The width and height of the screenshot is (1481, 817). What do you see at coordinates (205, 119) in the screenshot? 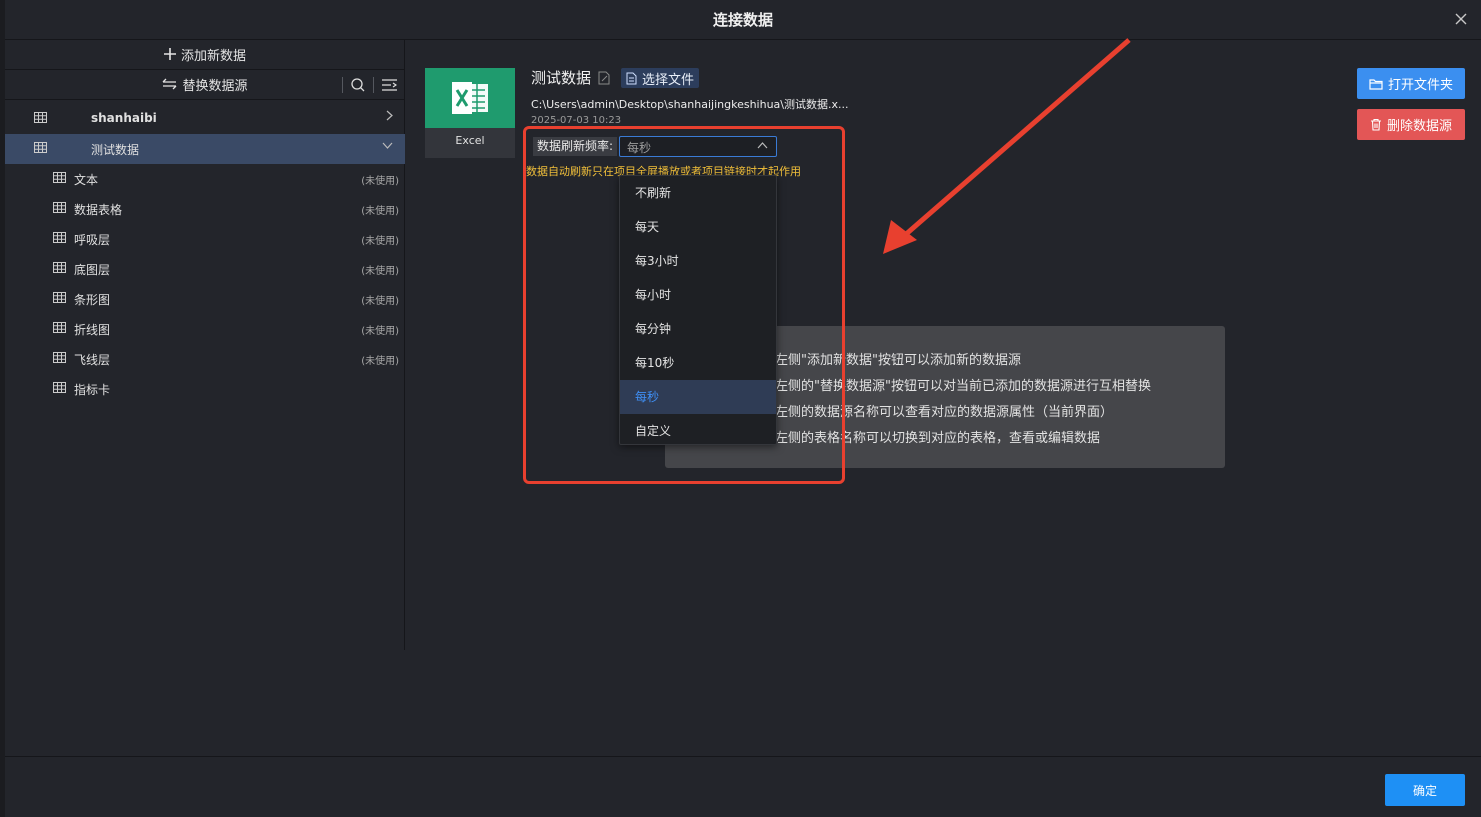
I see `datasource-group-shanhaibi: shanhaibi` at bounding box center [205, 119].